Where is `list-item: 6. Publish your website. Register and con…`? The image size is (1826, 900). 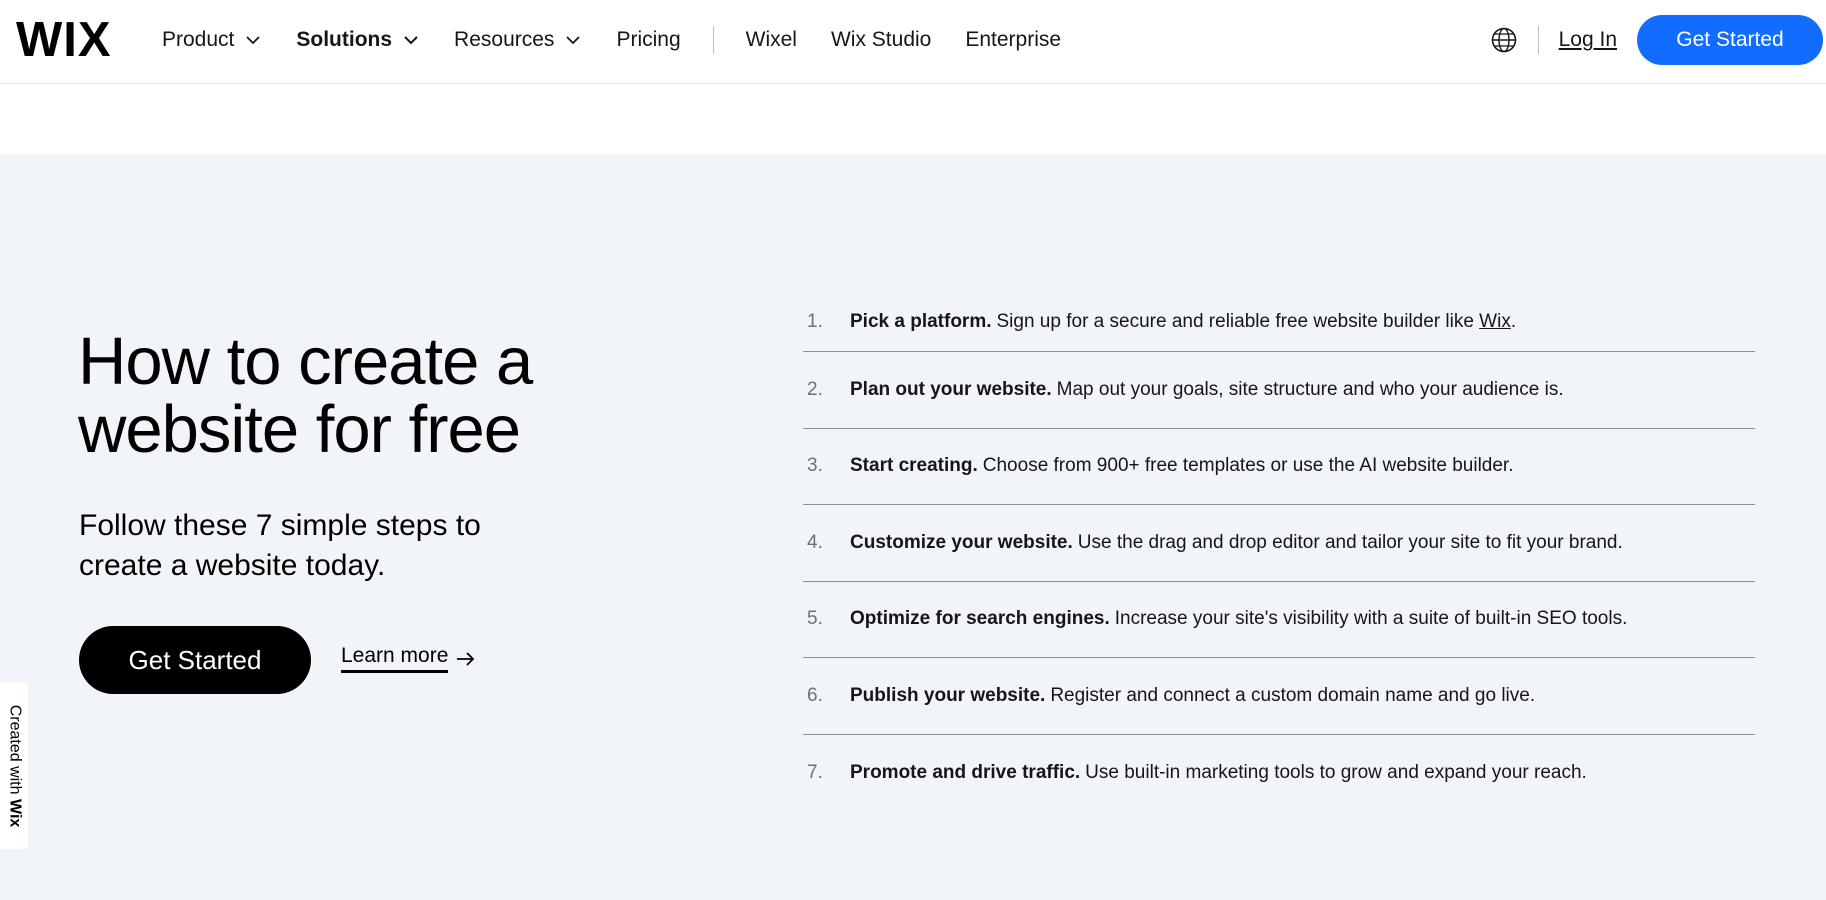 list-item: 6. Publish your website. Register and con… is located at coordinates (1279, 696).